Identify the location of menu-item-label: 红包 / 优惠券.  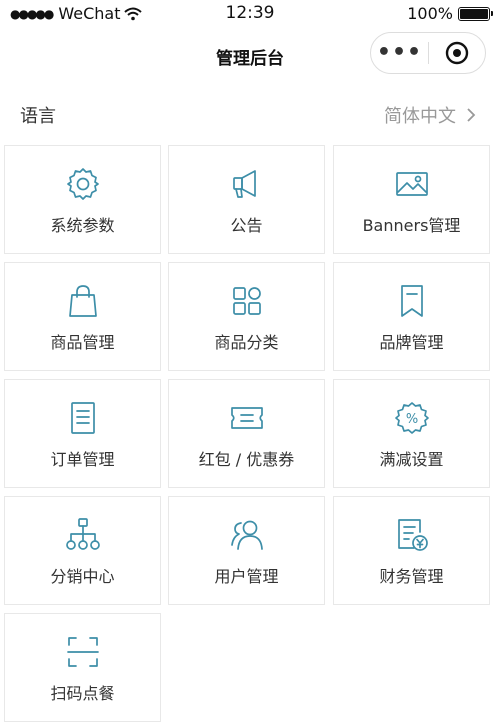
(246, 459).